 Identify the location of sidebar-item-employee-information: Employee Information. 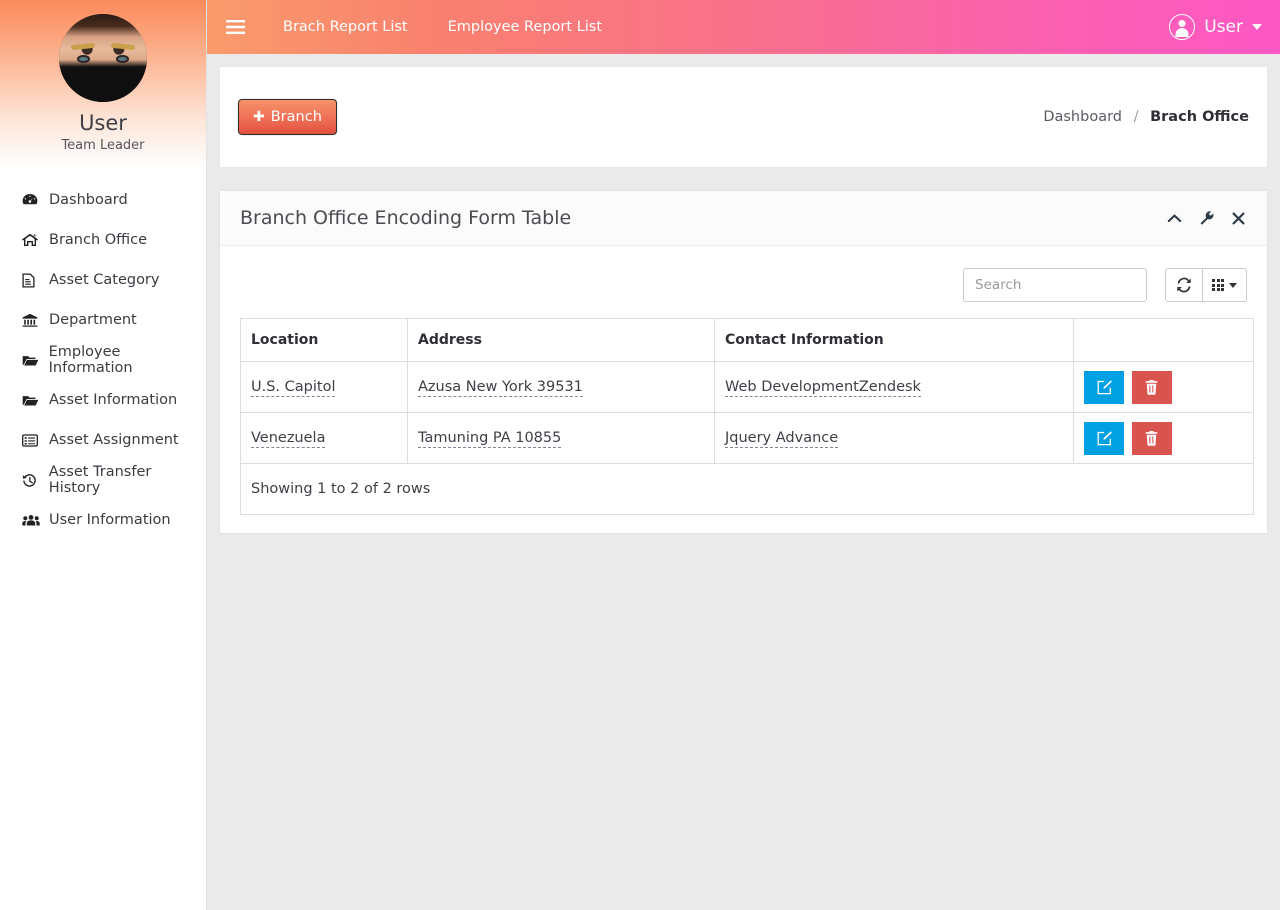
(103, 360).